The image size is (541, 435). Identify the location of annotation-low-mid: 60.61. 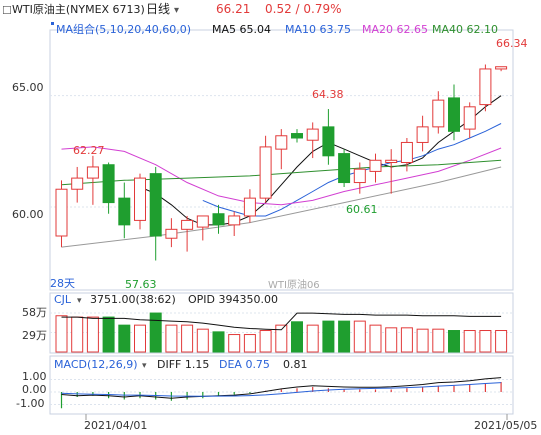
(362, 209).